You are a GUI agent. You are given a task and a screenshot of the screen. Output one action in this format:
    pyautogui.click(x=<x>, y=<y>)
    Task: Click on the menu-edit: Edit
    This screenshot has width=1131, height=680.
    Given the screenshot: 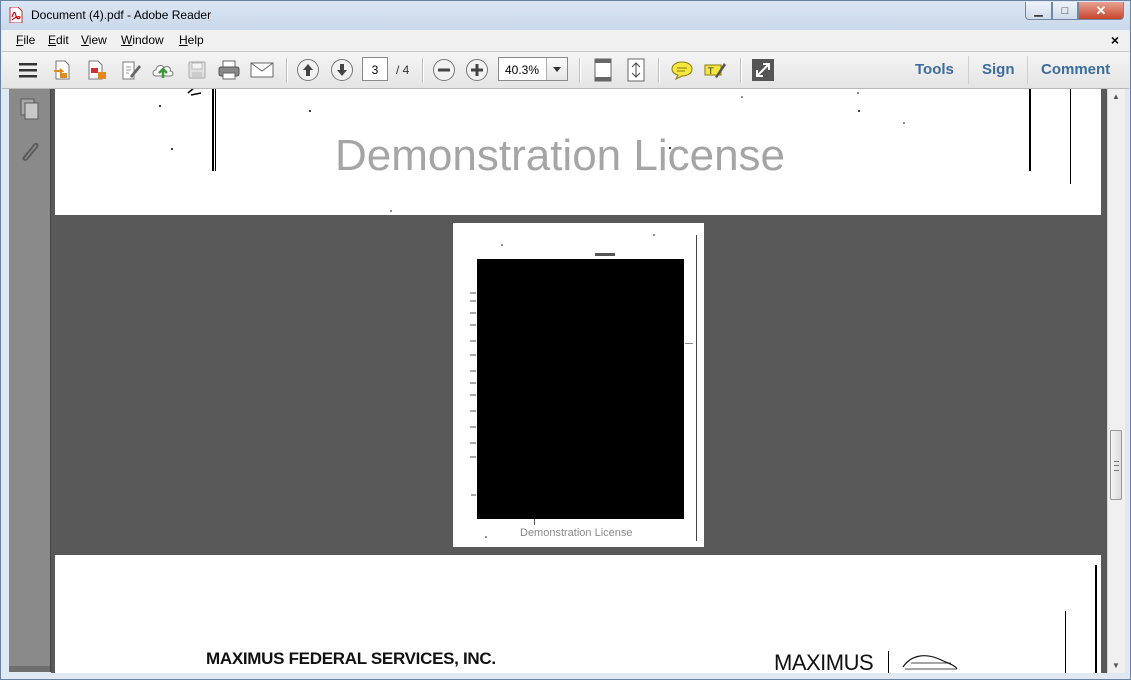 What is the action you would take?
    pyautogui.click(x=58, y=40)
    